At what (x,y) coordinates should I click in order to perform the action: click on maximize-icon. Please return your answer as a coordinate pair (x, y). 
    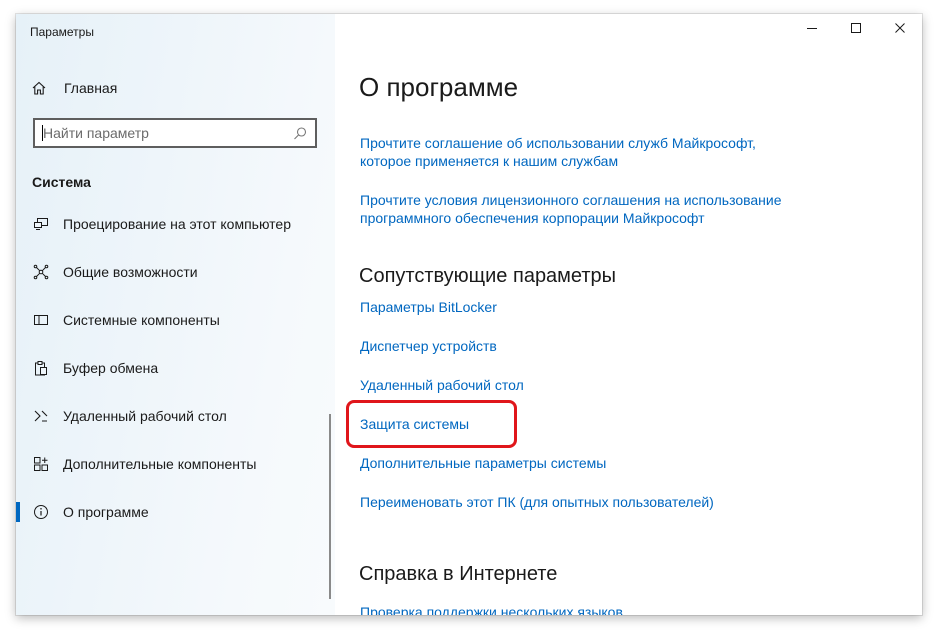
    Looking at the image, I should click on (856, 30).